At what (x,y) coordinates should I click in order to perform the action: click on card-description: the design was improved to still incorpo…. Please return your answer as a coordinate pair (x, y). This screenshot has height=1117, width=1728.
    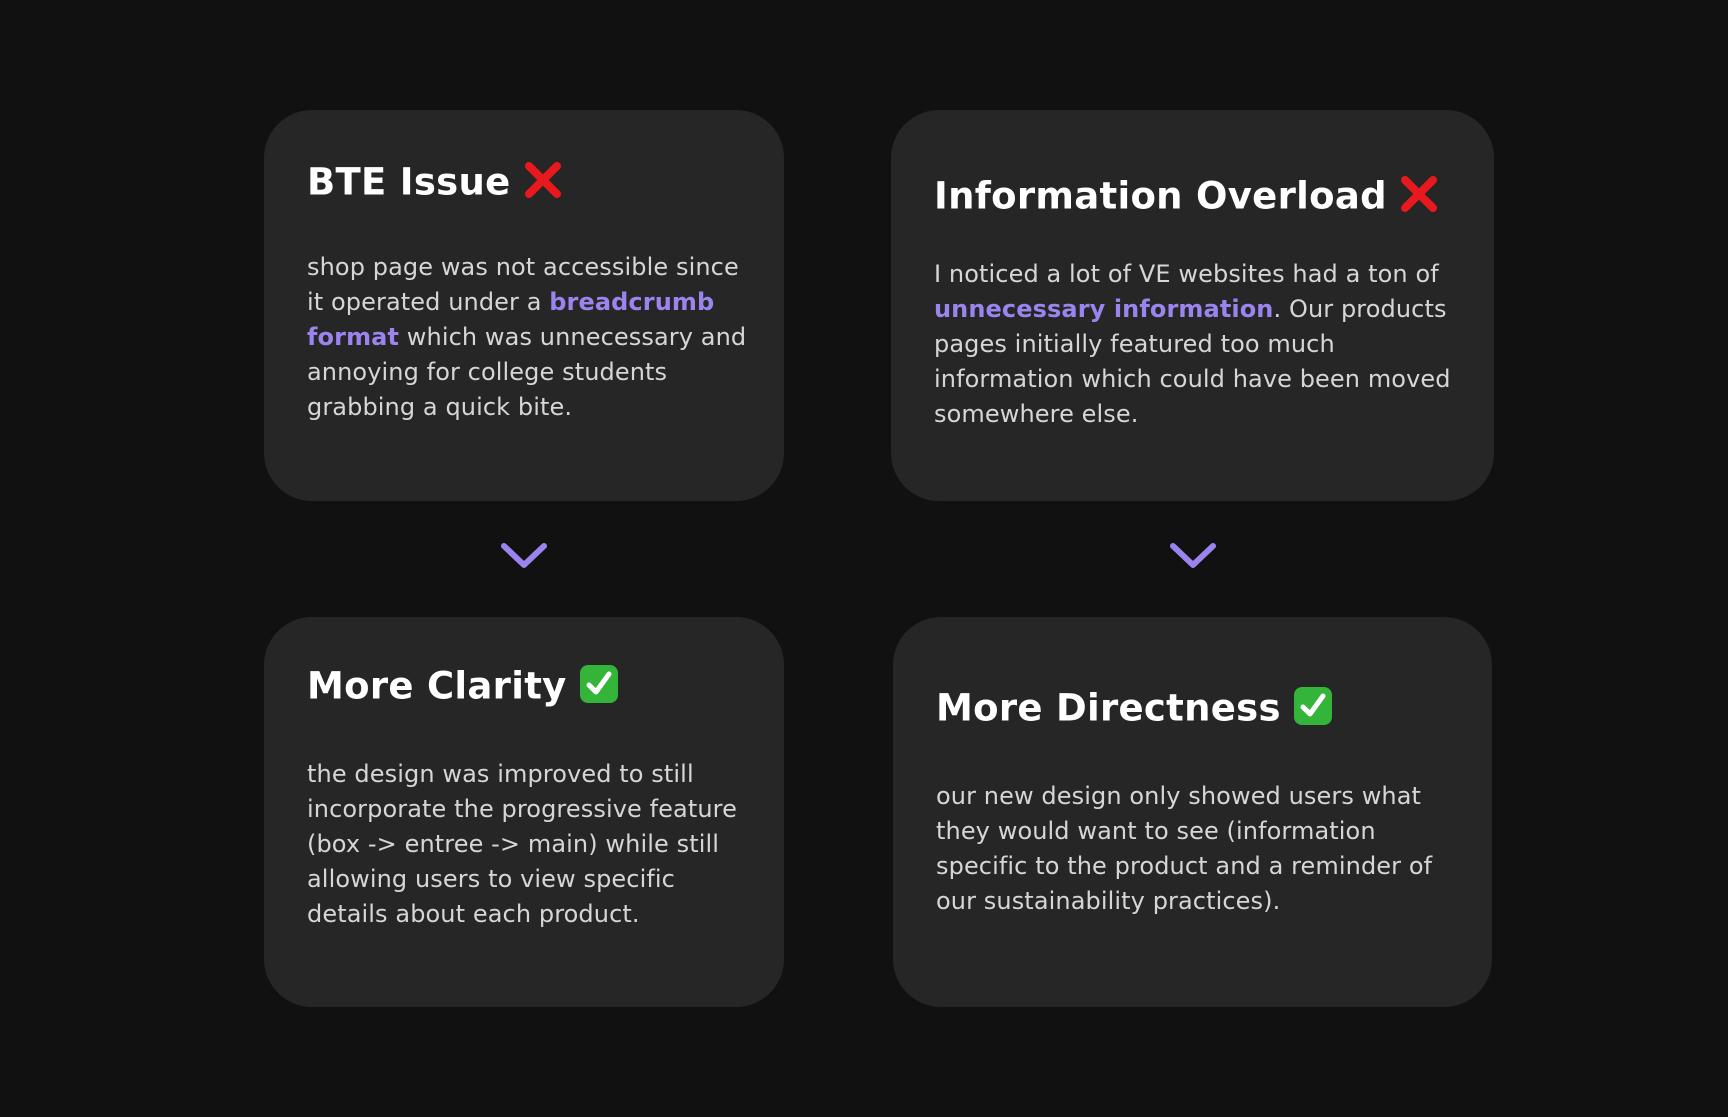
    Looking at the image, I should click on (522, 844).